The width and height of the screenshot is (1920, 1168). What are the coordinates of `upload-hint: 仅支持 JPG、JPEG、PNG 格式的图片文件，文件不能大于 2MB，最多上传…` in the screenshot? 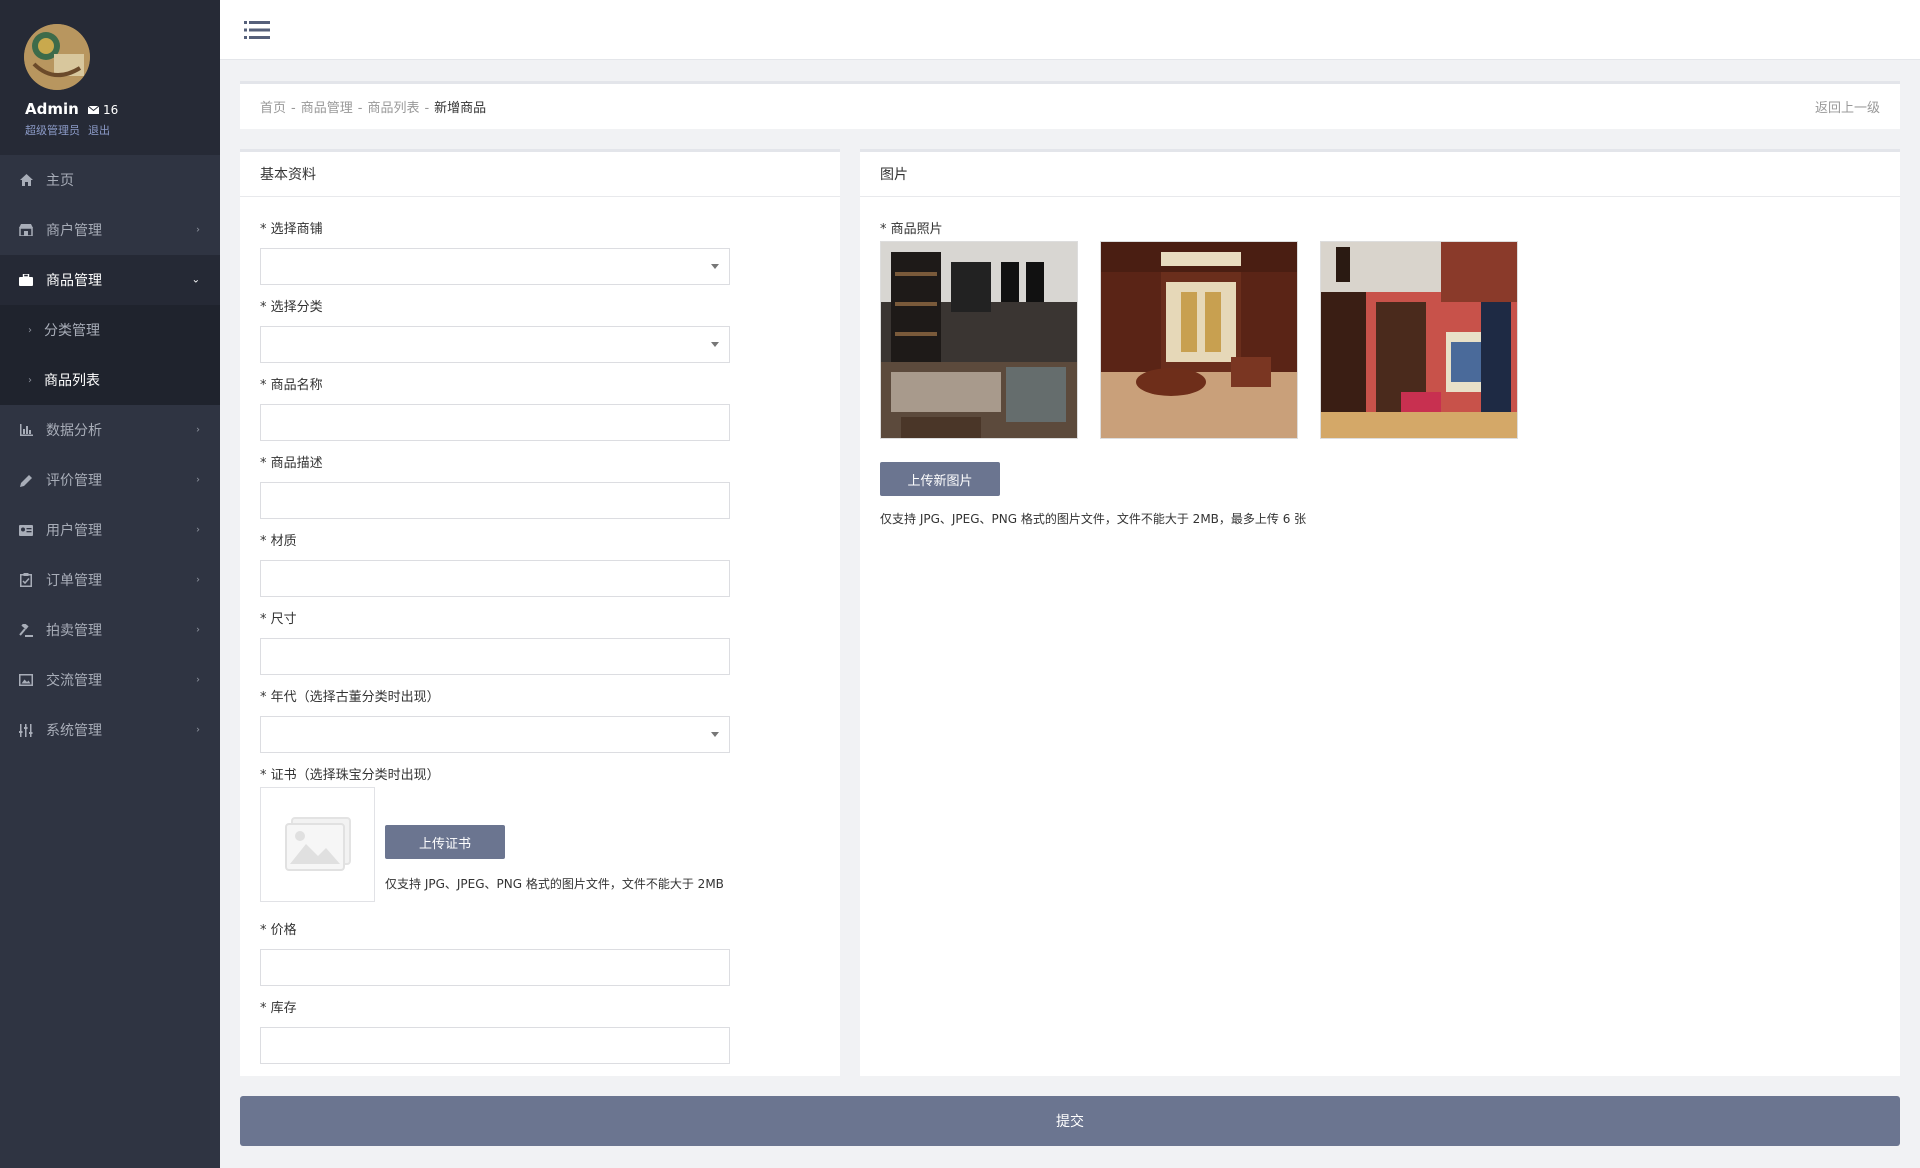 It's located at (1093, 519).